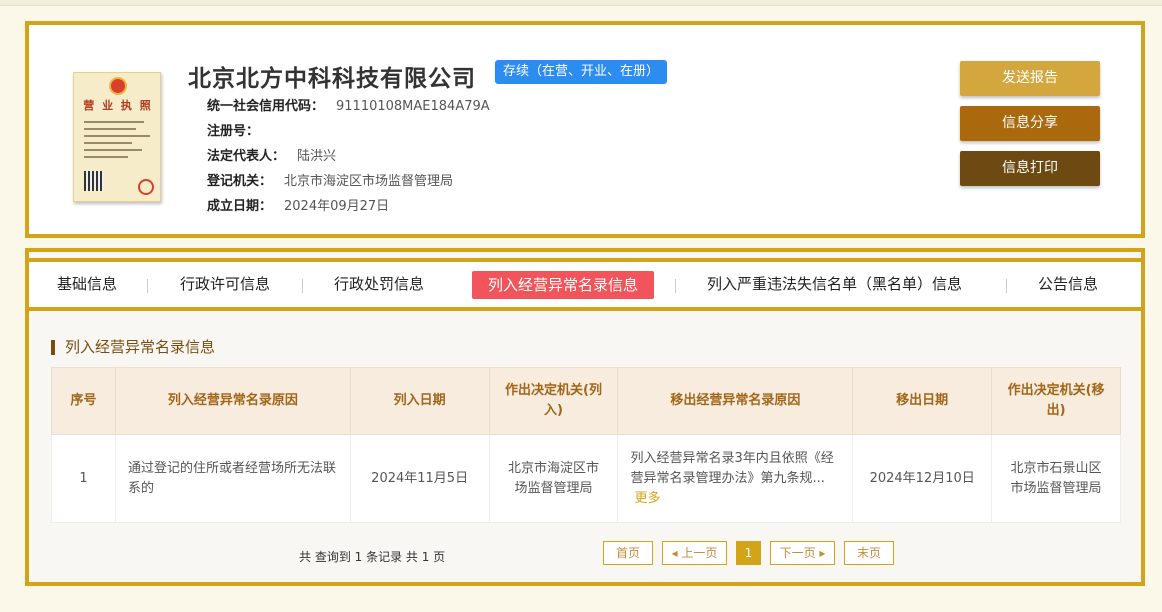 This screenshot has height=612, width=1162. I want to click on column-header: 列入经营异常名录原因, so click(232, 401).